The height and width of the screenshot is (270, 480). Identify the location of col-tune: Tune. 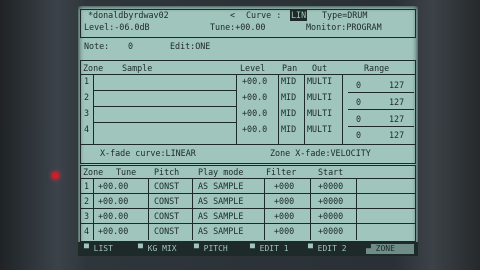
(126, 172).